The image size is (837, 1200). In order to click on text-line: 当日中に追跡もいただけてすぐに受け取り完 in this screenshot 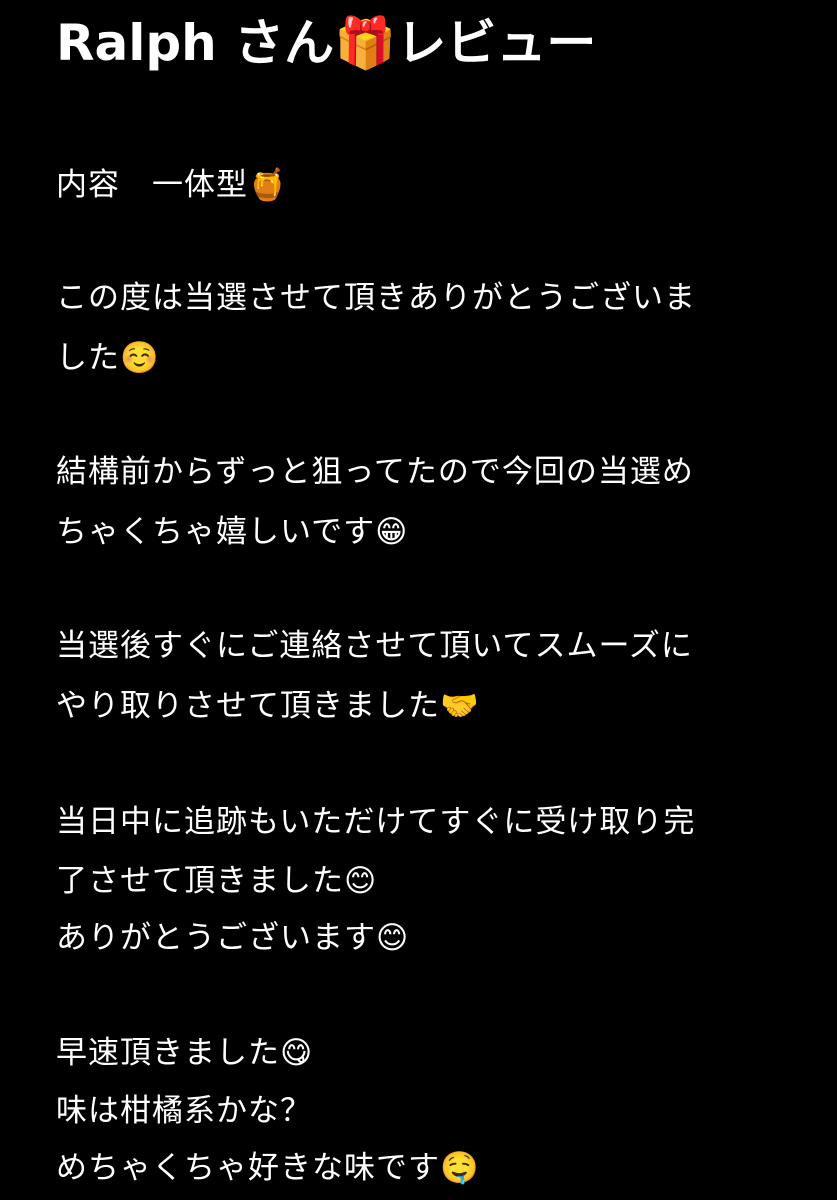, I will do `click(376, 822)`.